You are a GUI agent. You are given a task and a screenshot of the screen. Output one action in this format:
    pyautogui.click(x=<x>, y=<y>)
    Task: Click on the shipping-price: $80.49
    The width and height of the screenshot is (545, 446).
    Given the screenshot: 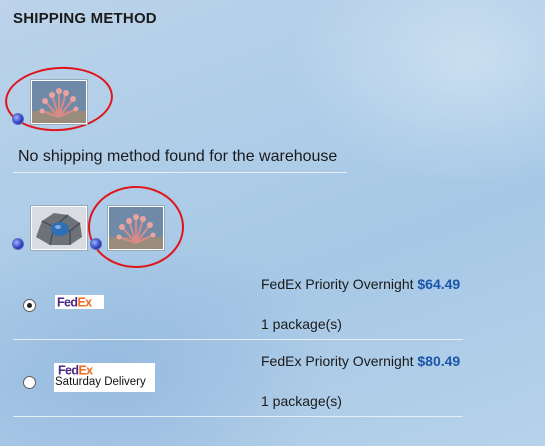 What is the action you would take?
    pyautogui.click(x=439, y=361)
    